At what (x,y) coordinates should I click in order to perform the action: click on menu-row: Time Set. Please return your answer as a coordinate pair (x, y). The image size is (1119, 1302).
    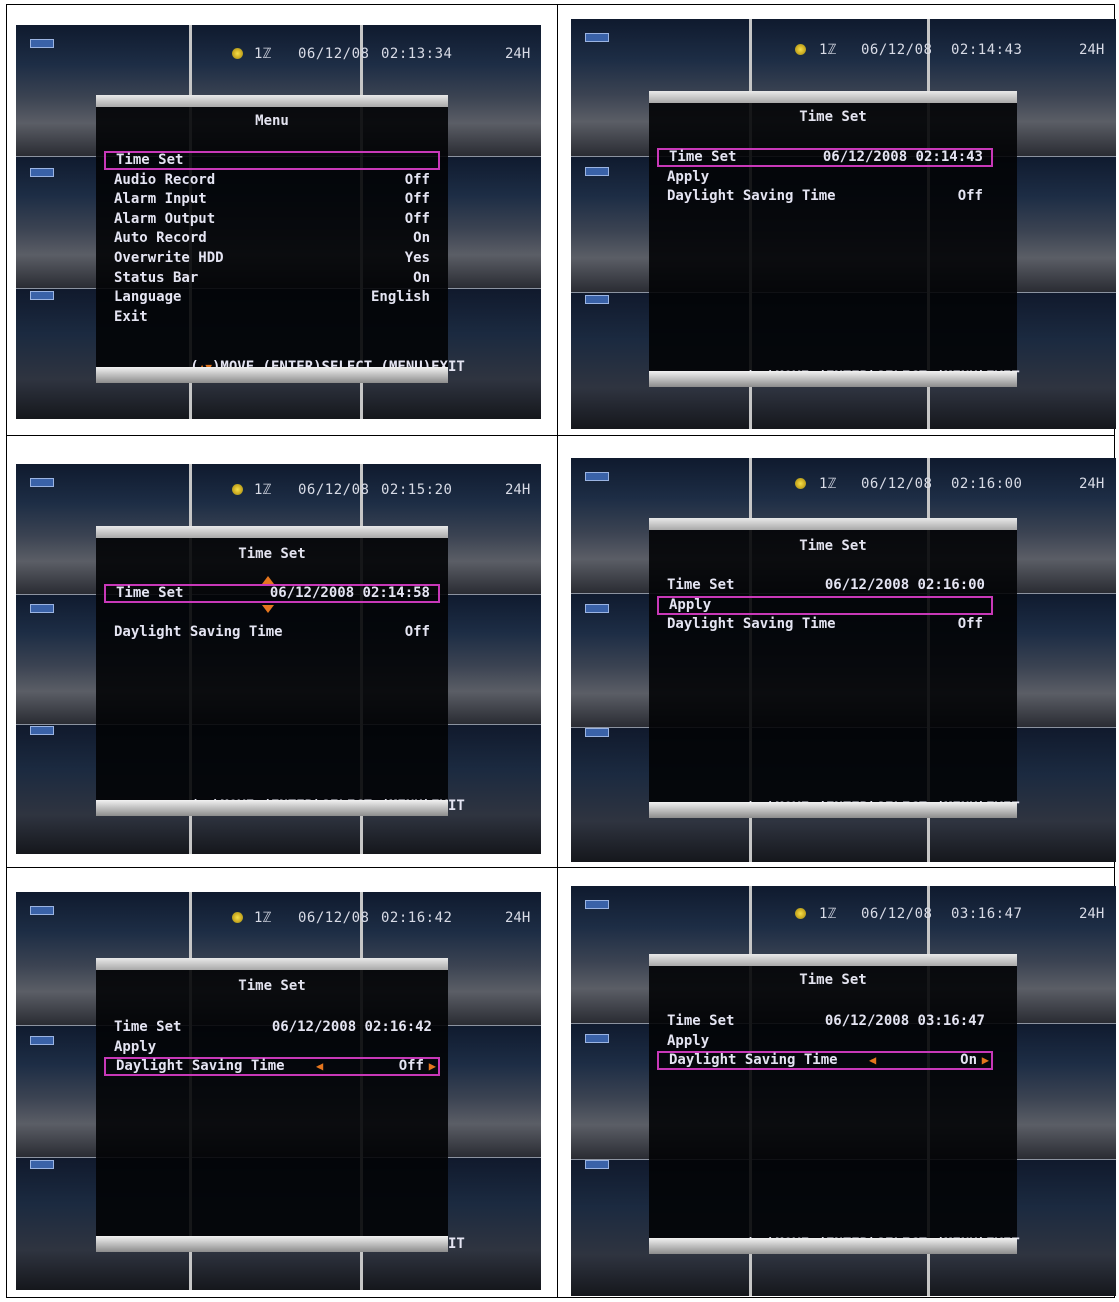
    Looking at the image, I should click on (272, 160).